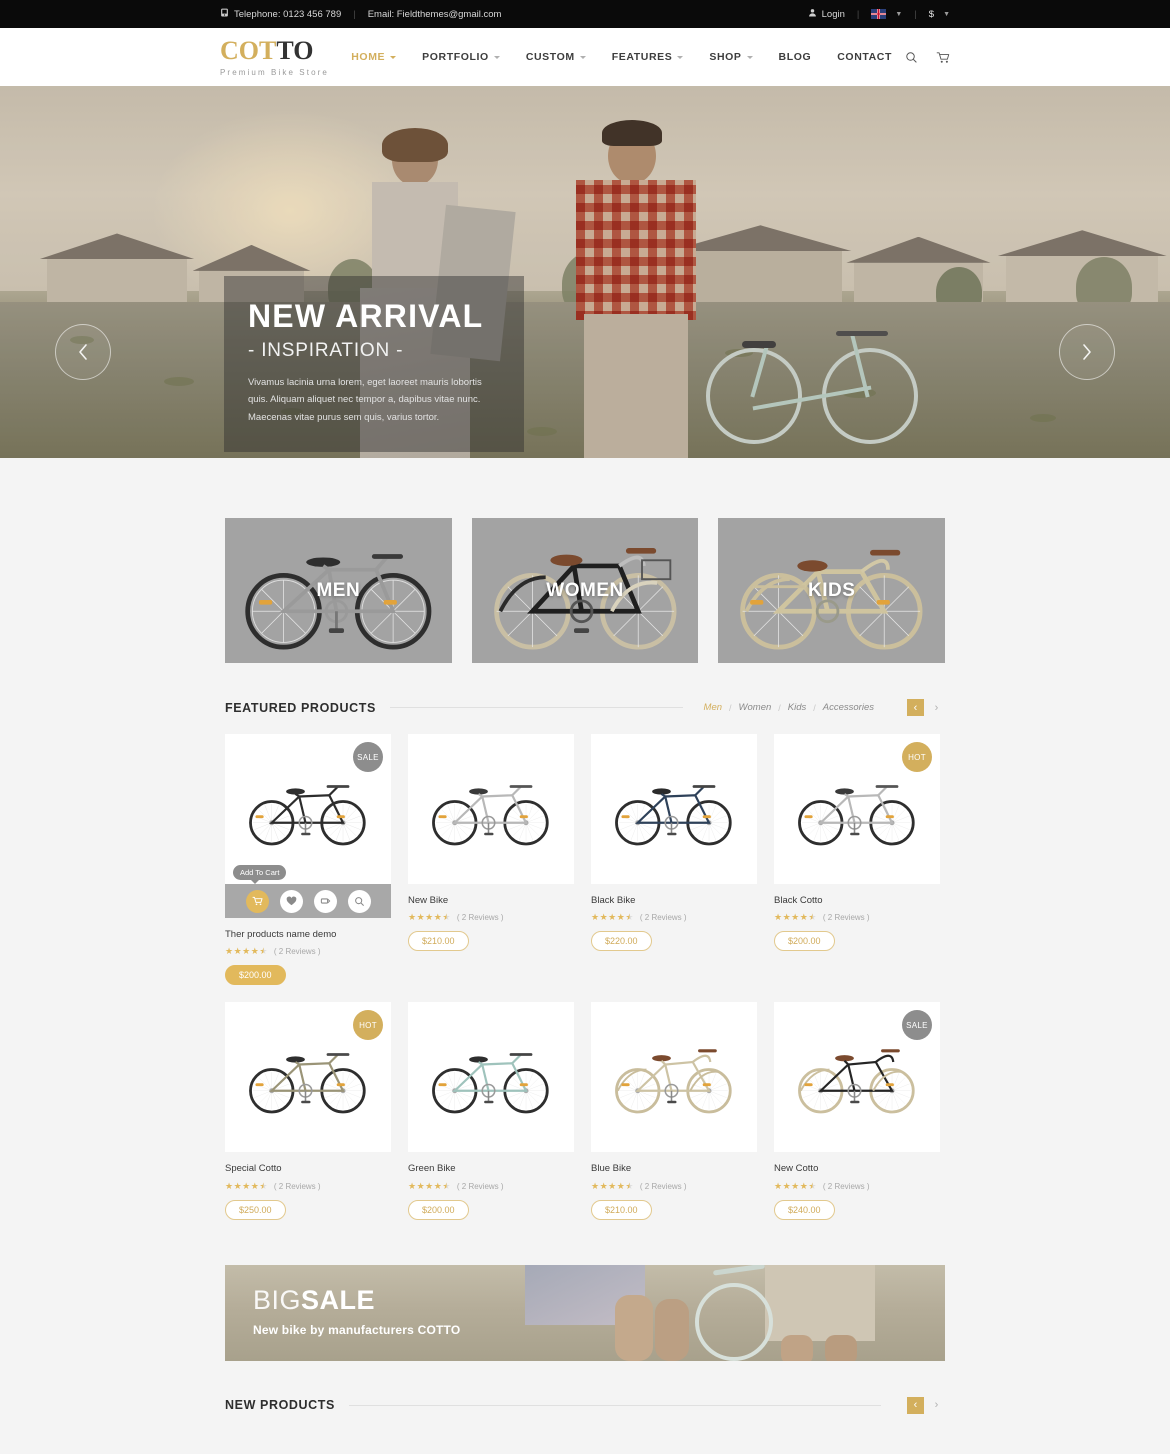  I want to click on filter-men: Men, so click(713, 707).